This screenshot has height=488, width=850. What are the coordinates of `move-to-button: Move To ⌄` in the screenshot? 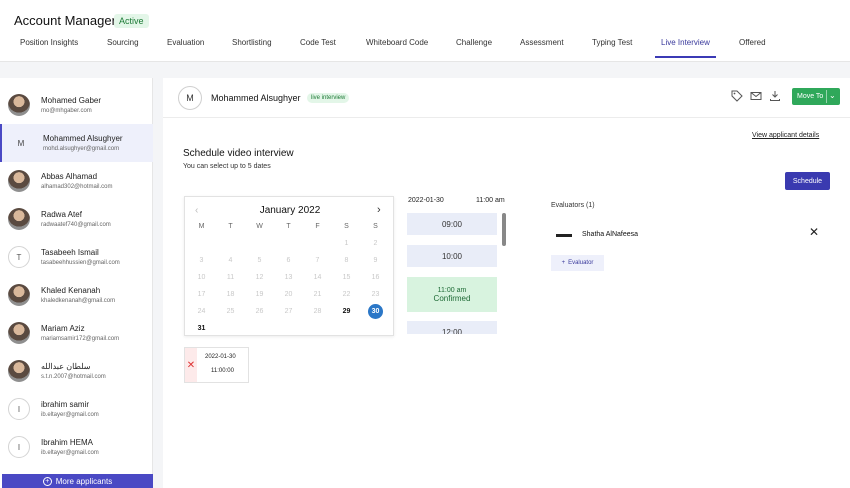 It's located at (816, 96).